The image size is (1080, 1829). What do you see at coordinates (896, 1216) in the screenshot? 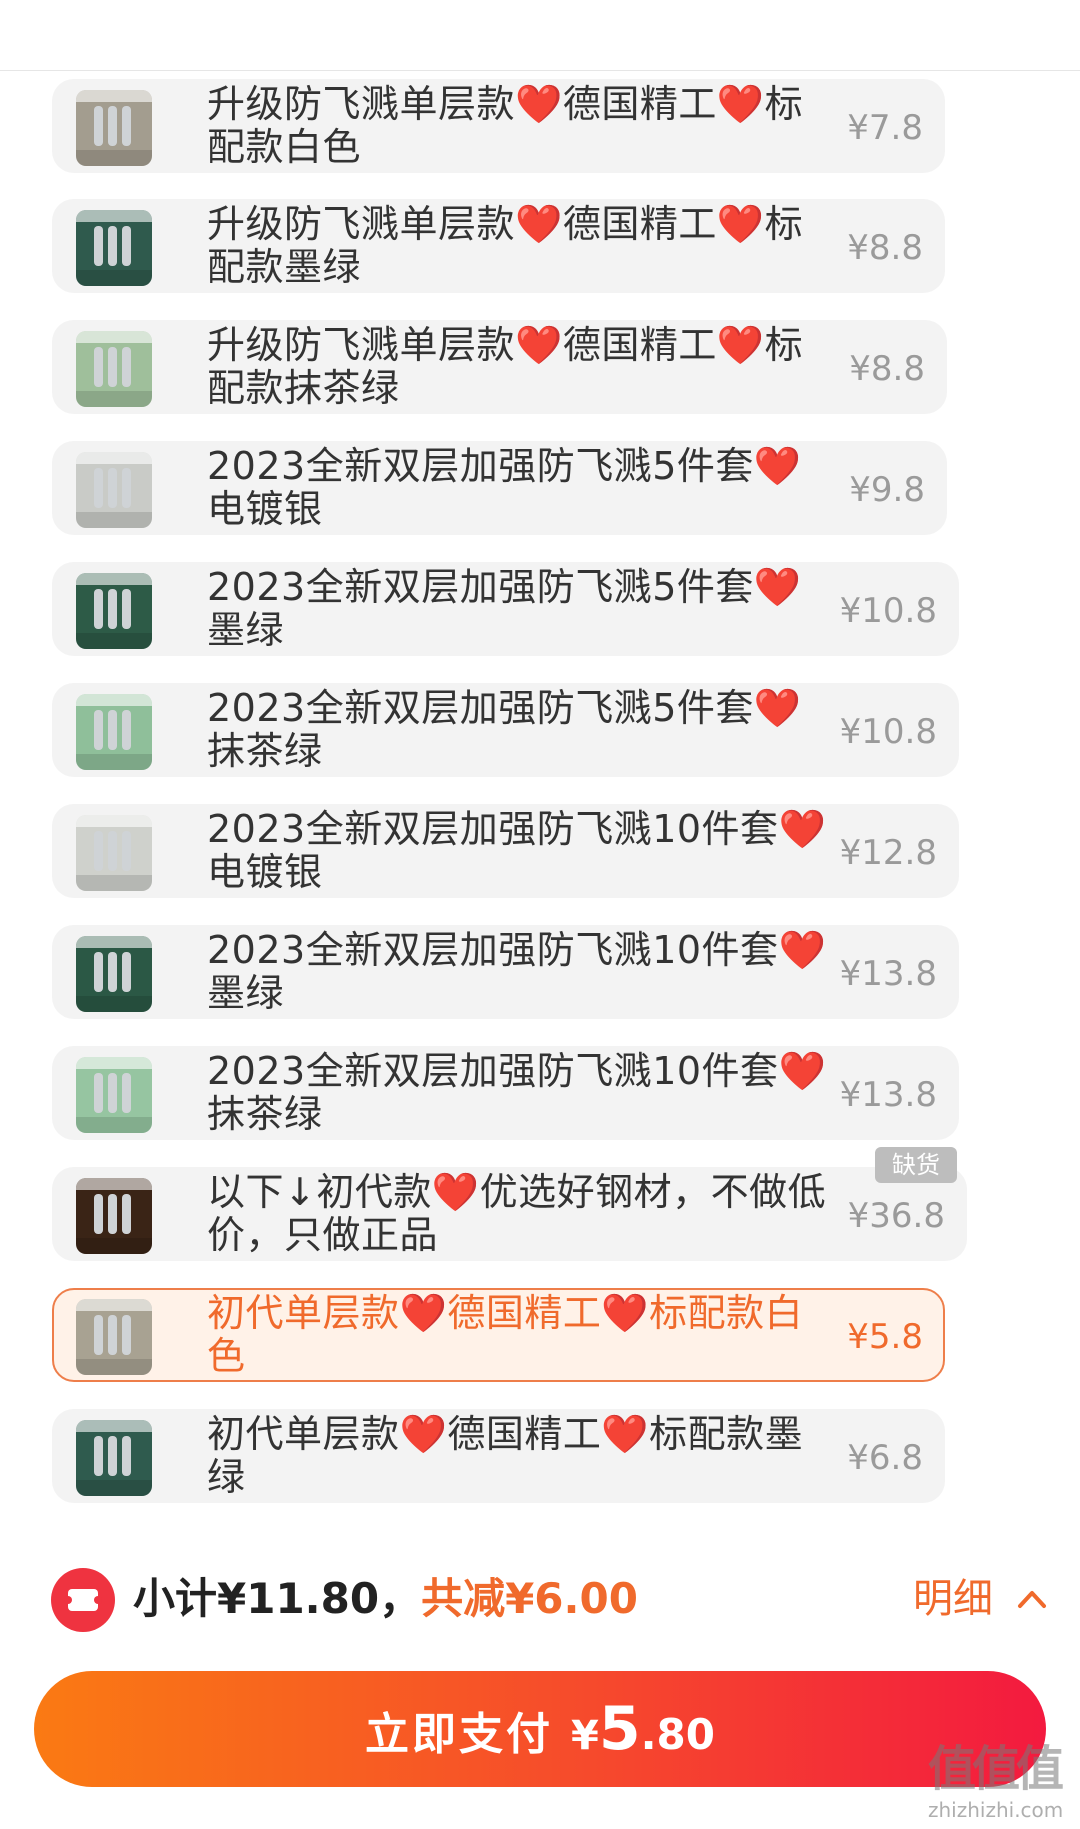
I see `sku-price: ¥36.8` at bounding box center [896, 1216].